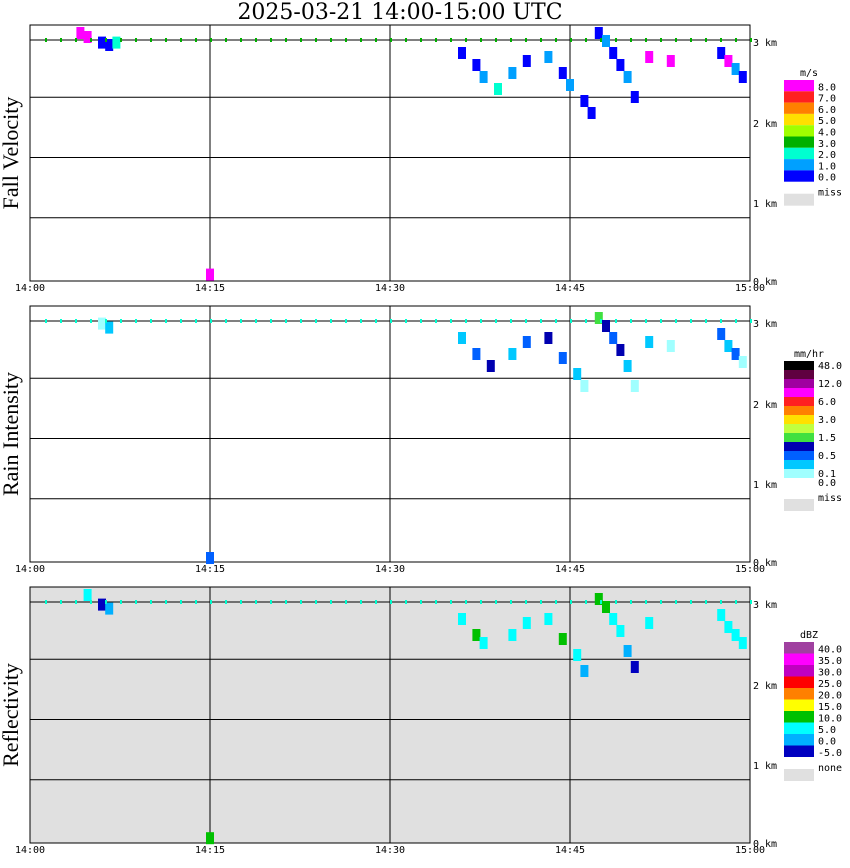 This screenshot has height=868, width=850. I want to click on legend-label: 15.0, so click(830, 707).